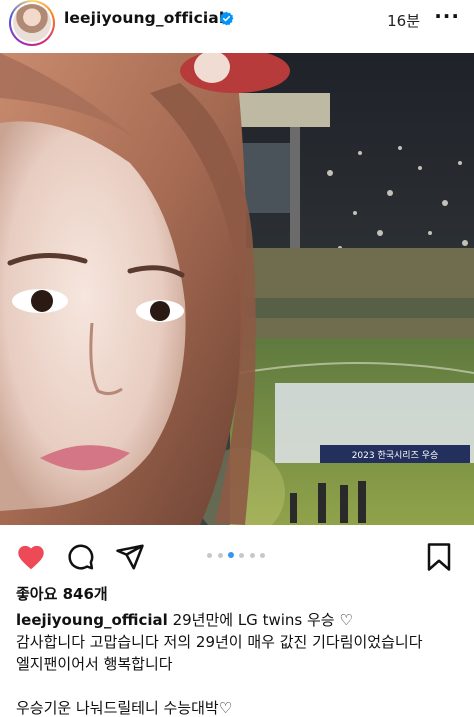 The height and width of the screenshot is (717, 474). What do you see at coordinates (231, 555) in the screenshot?
I see `carousel-dot-active` at bounding box center [231, 555].